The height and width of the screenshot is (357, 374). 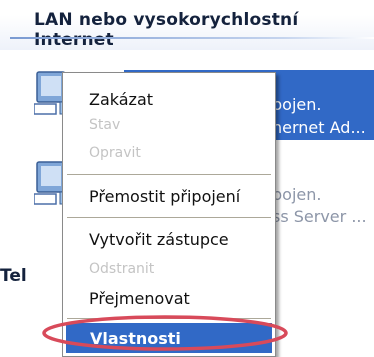 I want to click on menu-item-repair: Opravit, so click(x=115, y=153).